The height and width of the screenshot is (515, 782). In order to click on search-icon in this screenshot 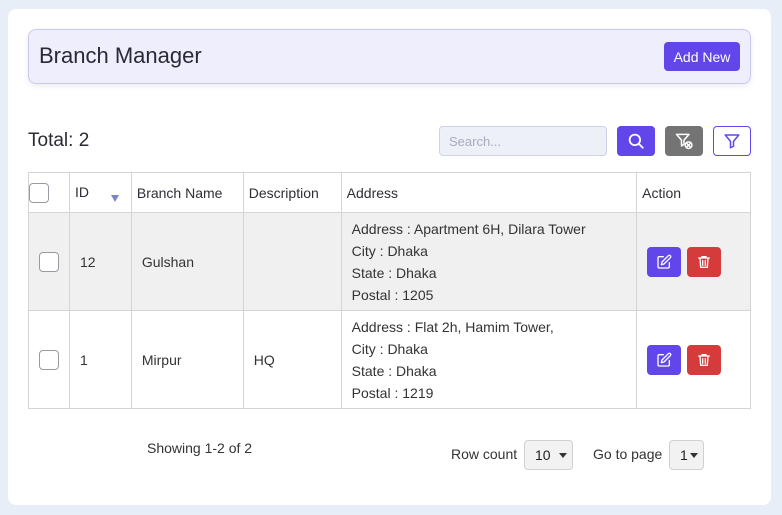, I will do `click(636, 141)`.